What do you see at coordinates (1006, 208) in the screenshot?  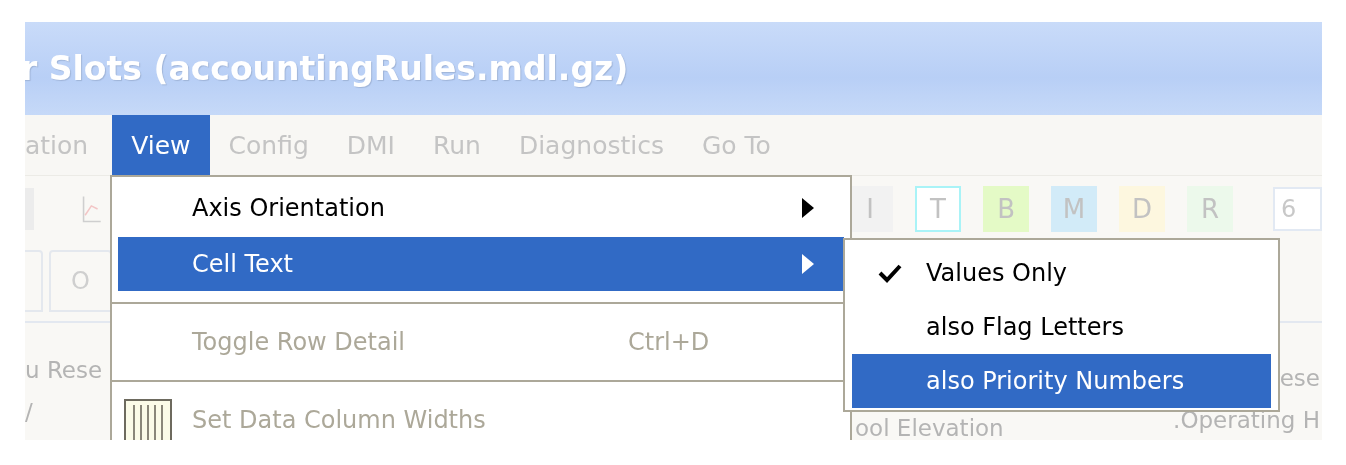 I see `flag-toggle: B` at bounding box center [1006, 208].